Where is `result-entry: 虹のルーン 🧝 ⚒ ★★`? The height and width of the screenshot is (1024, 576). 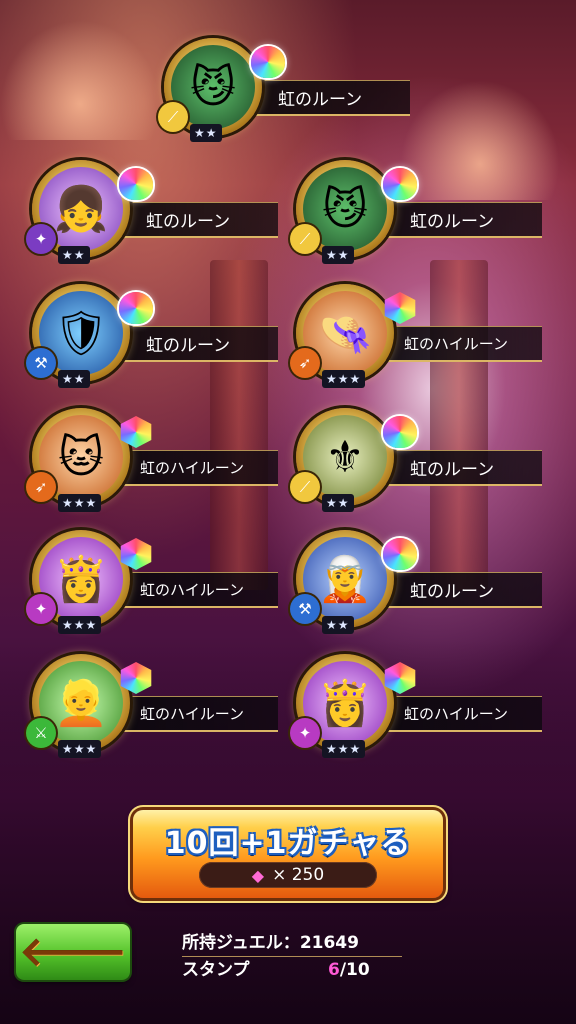 result-entry: 虹のルーン 🧝 ⚒ ★★ is located at coordinates (418, 585).